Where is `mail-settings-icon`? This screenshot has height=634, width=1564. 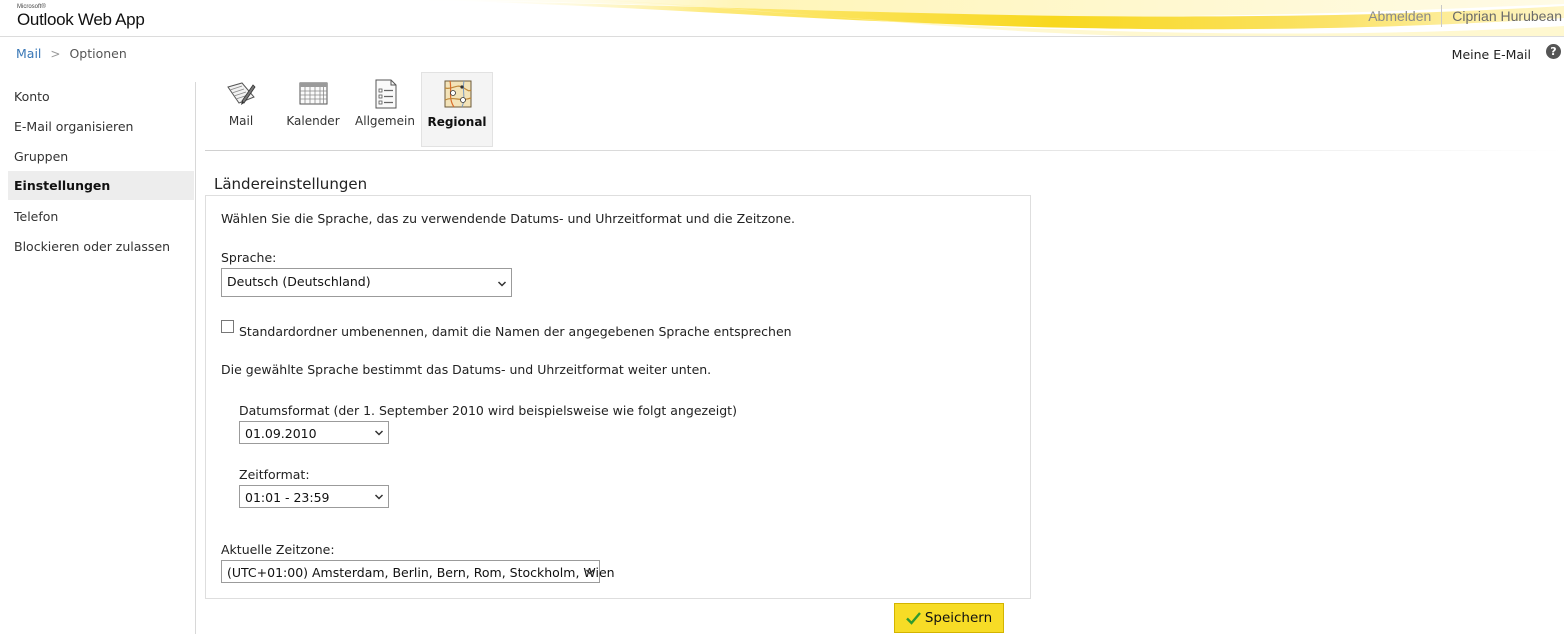
mail-settings-icon is located at coordinates (241, 93).